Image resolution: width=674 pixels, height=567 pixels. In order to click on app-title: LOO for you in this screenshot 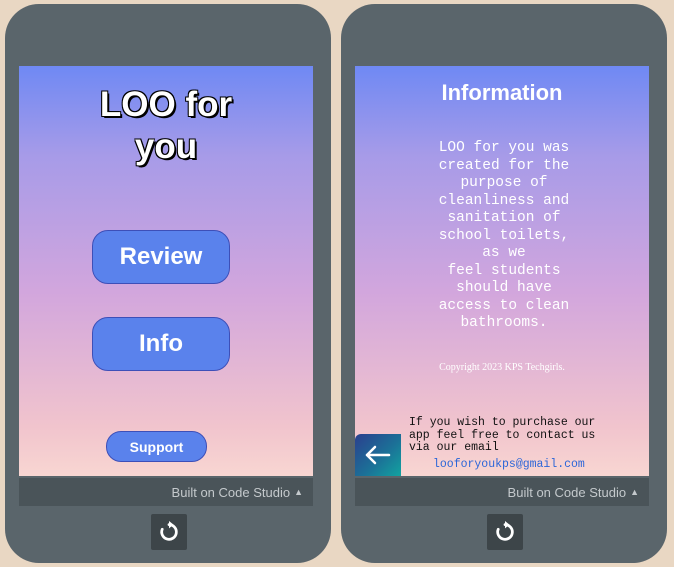, I will do `click(166, 126)`.